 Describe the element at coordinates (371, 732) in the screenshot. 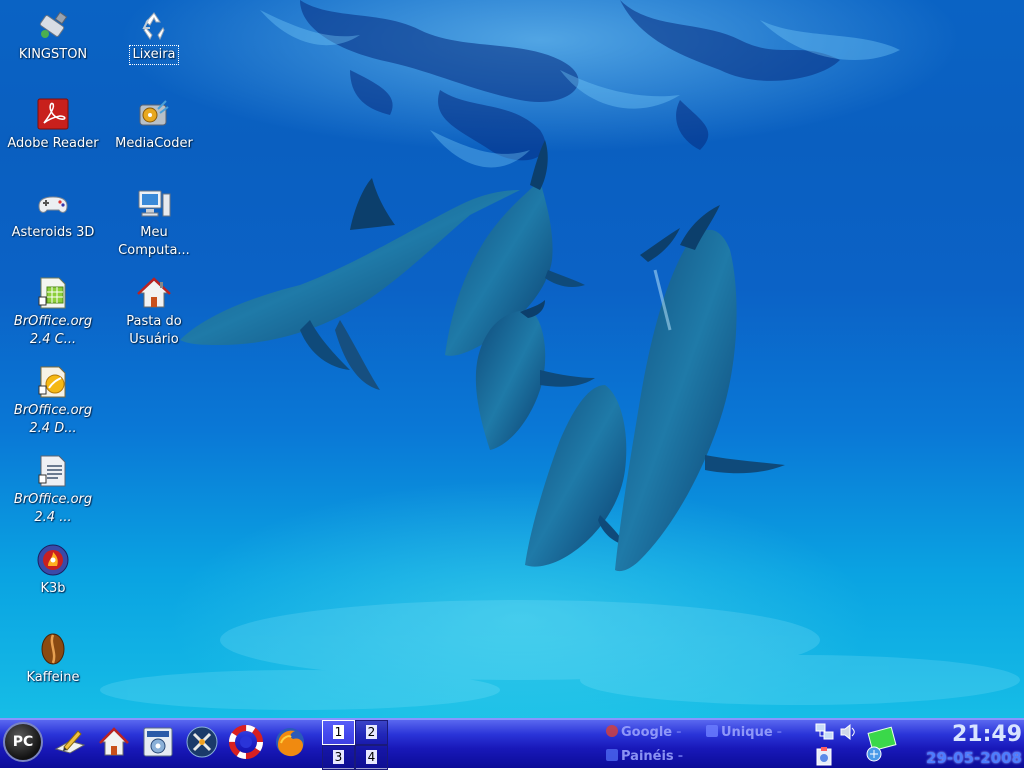

I see `pager-desktop-2: 2` at that location.